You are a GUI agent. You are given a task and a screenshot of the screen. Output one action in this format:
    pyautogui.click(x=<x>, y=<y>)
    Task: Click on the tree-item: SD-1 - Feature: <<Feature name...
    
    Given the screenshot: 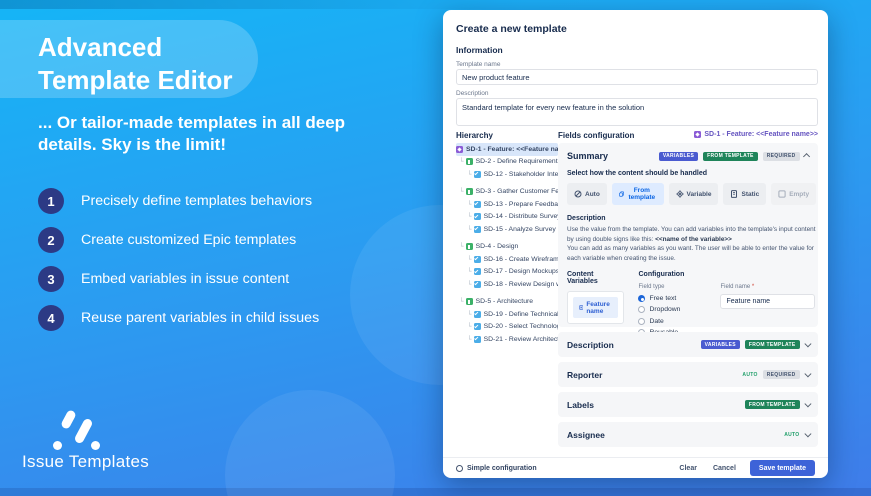 What is the action you would take?
    pyautogui.click(x=507, y=149)
    